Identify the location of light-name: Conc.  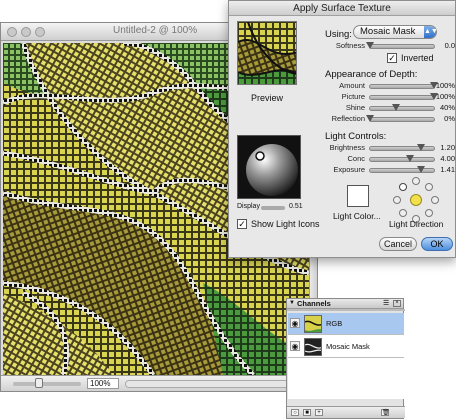
(356, 158).